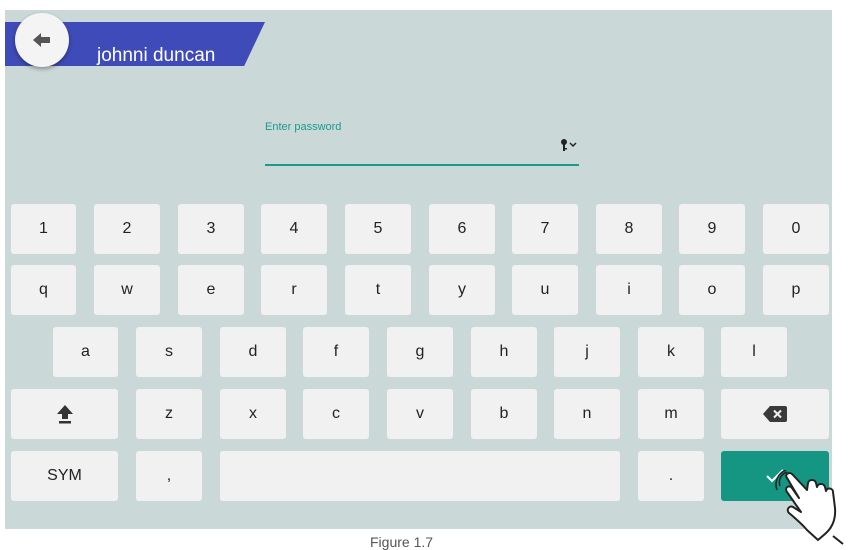 The width and height of the screenshot is (853, 550). What do you see at coordinates (712, 229) in the screenshot?
I see `key-9: 9` at bounding box center [712, 229].